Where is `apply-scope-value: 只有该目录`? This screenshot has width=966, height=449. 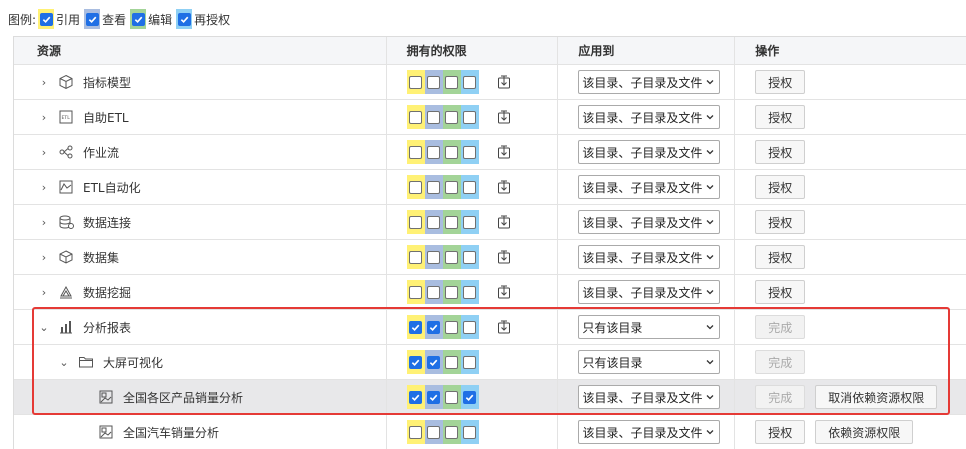
apply-scope-value: 只有该目录 is located at coordinates (612, 362).